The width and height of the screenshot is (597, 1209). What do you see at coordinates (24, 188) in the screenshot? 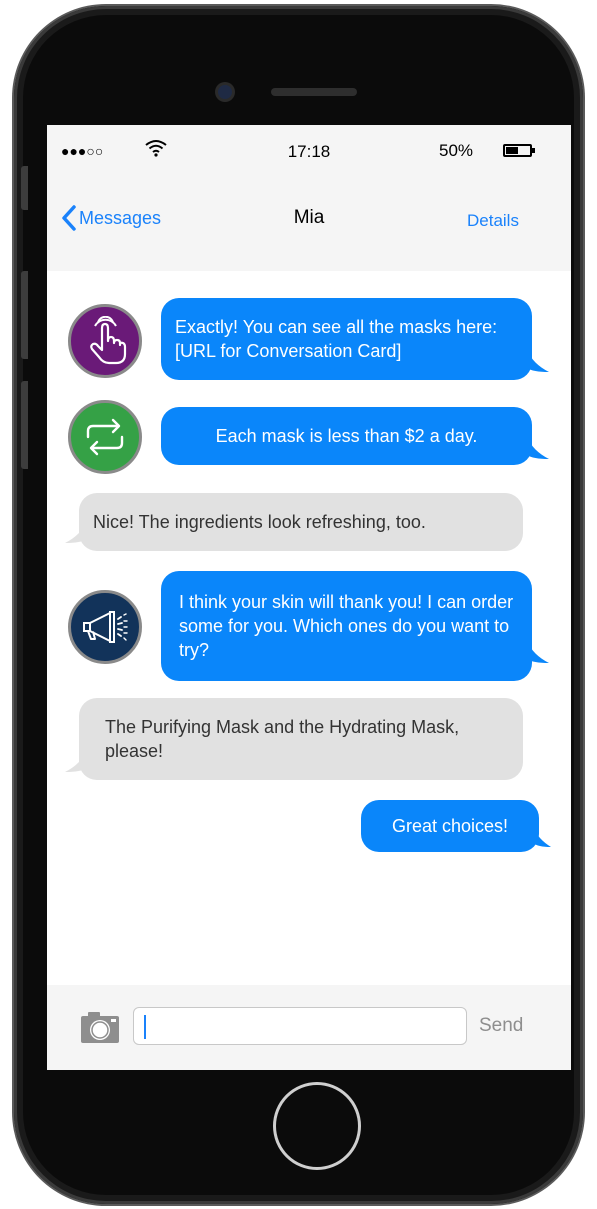
I see `mute-switch` at bounding box center [24, 188].